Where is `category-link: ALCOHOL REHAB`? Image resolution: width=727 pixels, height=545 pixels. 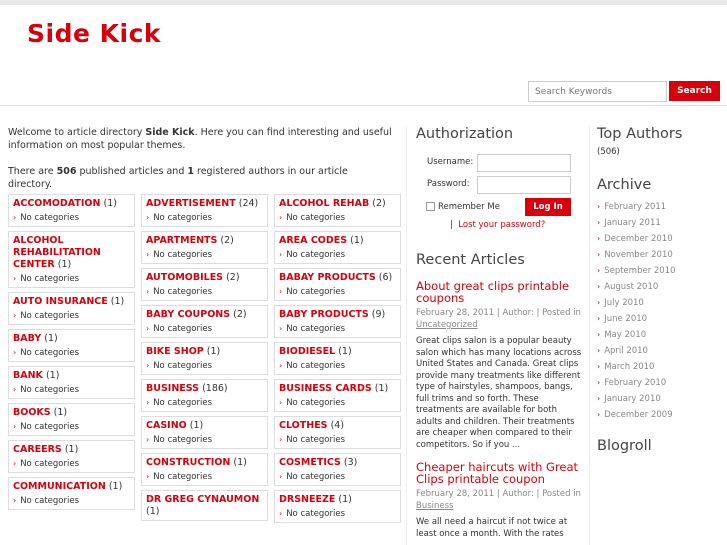
category-link: ALCOHOL REHAB is located at coordinates (324, 203).